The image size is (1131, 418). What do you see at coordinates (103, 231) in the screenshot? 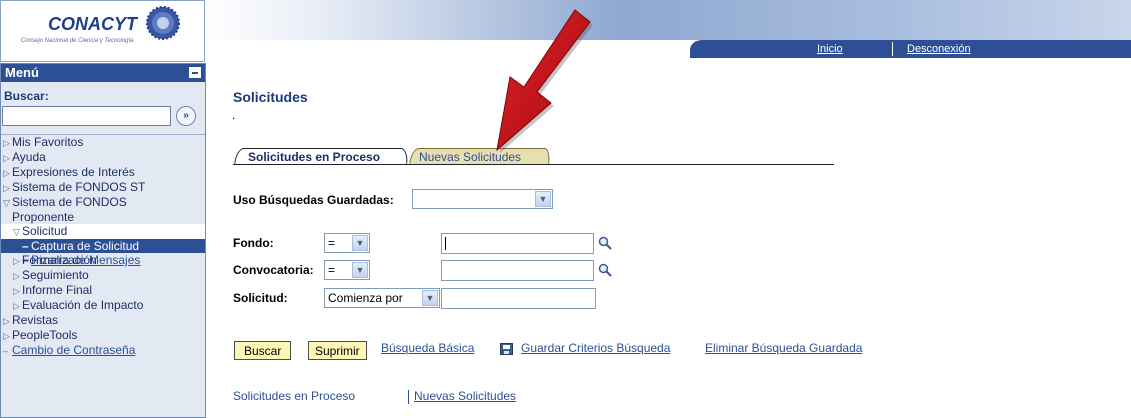
I see `sidebar-item-solicitud: ▽ Solicitud` at bounding box center [103, 231].